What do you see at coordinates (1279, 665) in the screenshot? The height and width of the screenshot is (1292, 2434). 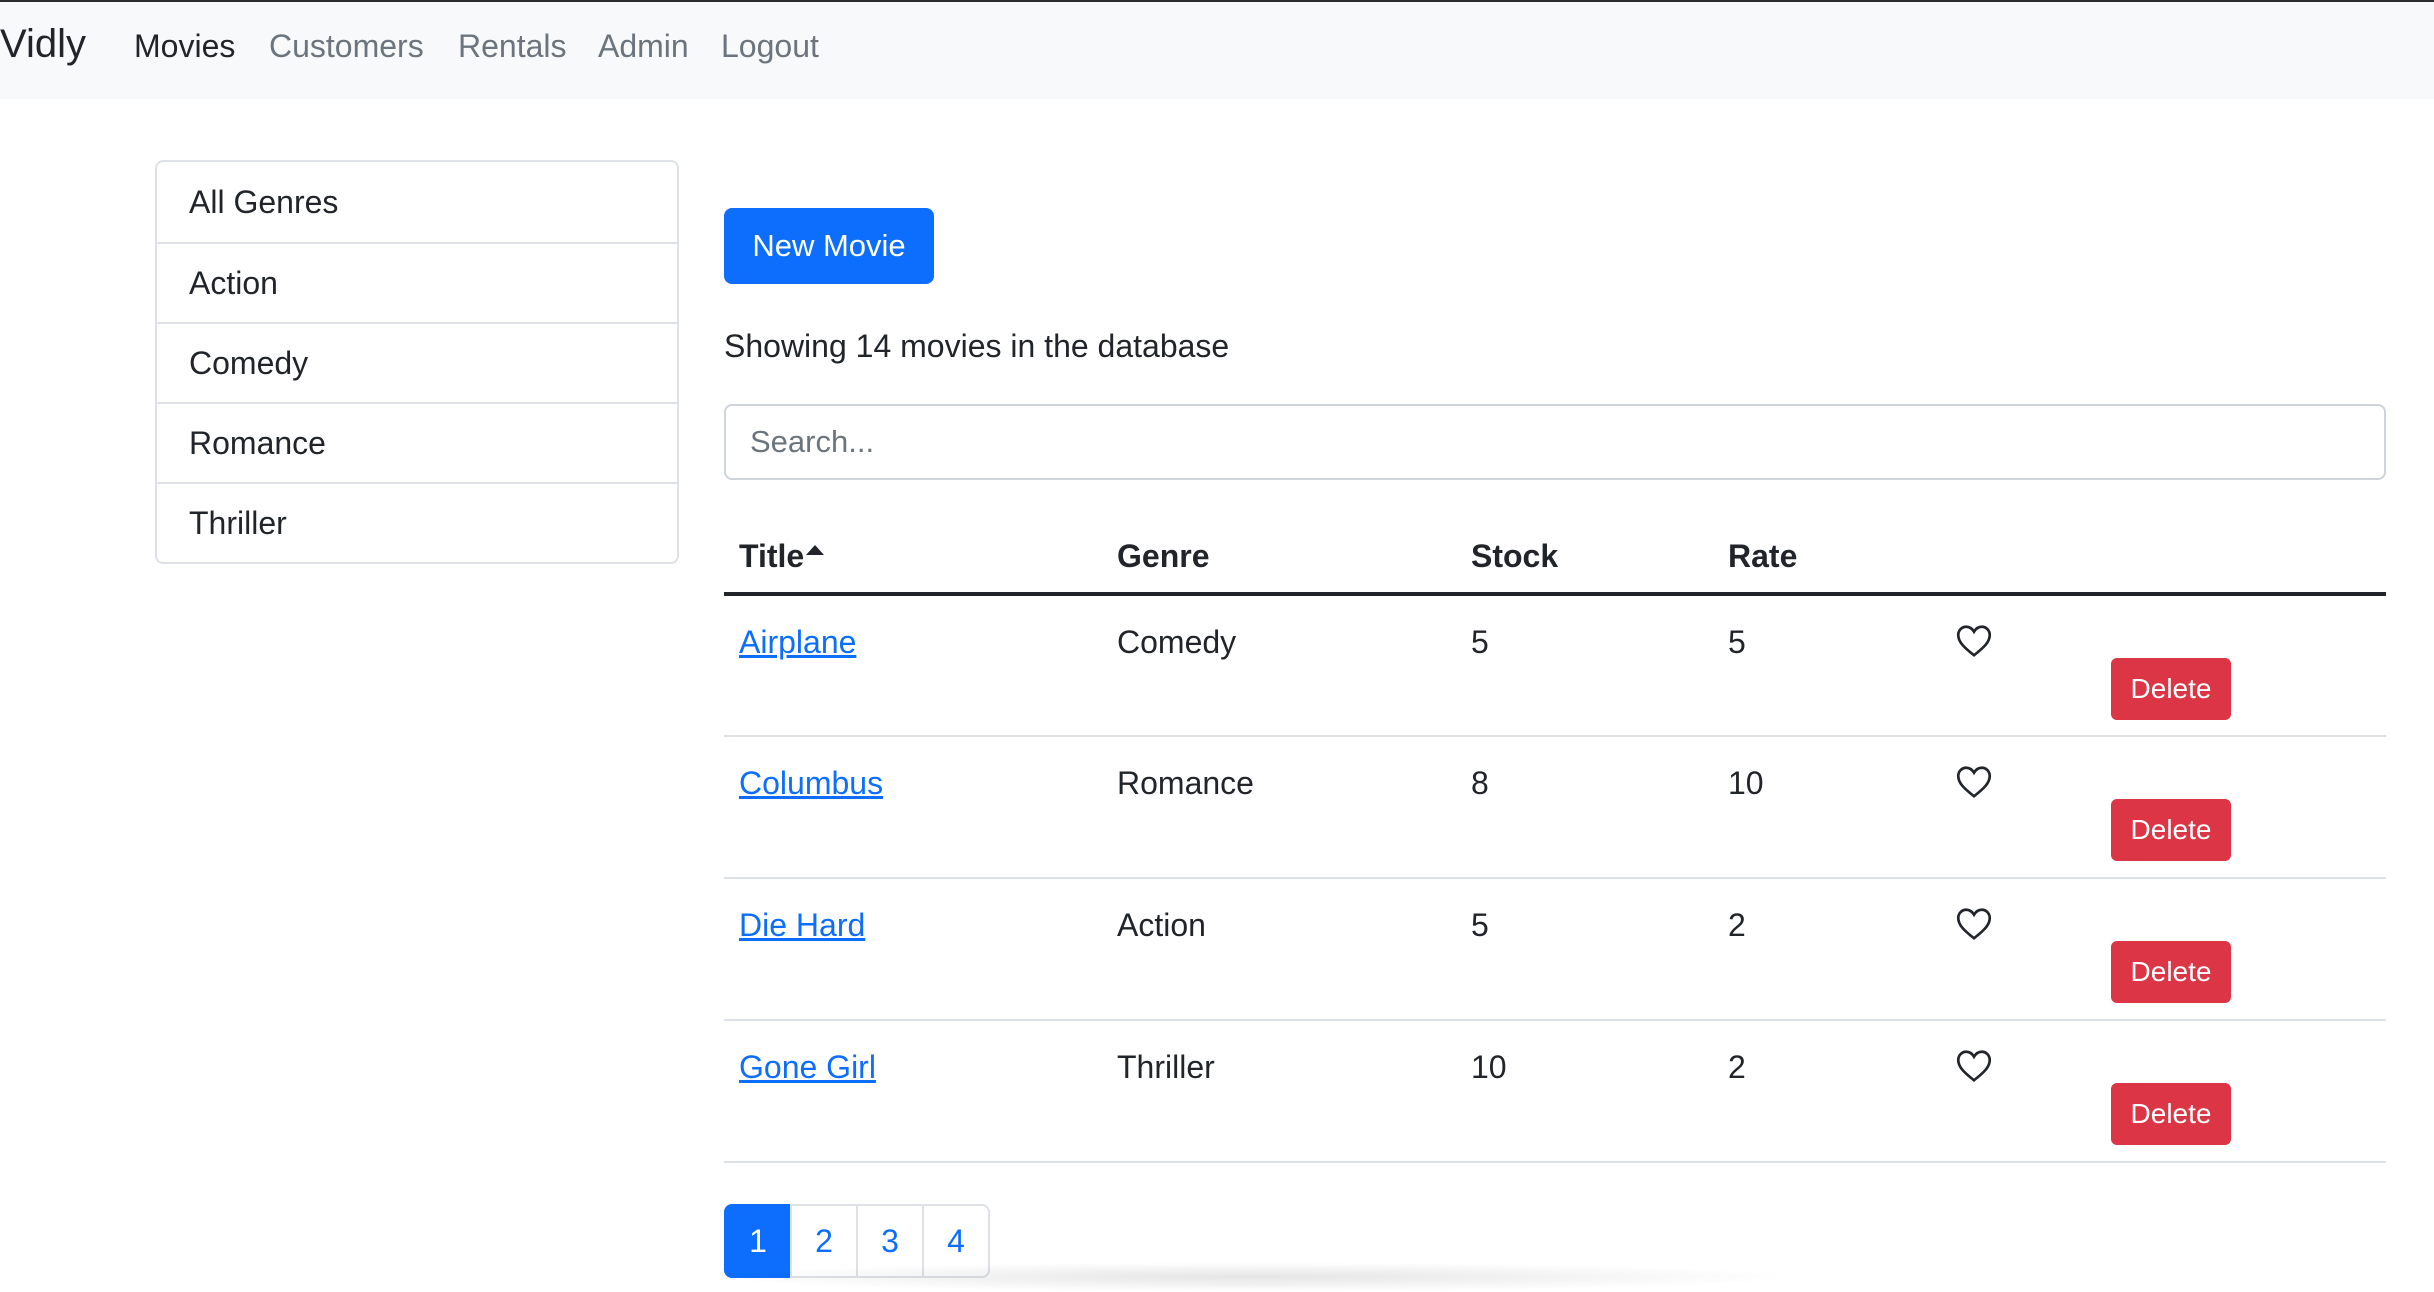 I see `cell-genre: Comedy` at bounding box center [1279, 665].